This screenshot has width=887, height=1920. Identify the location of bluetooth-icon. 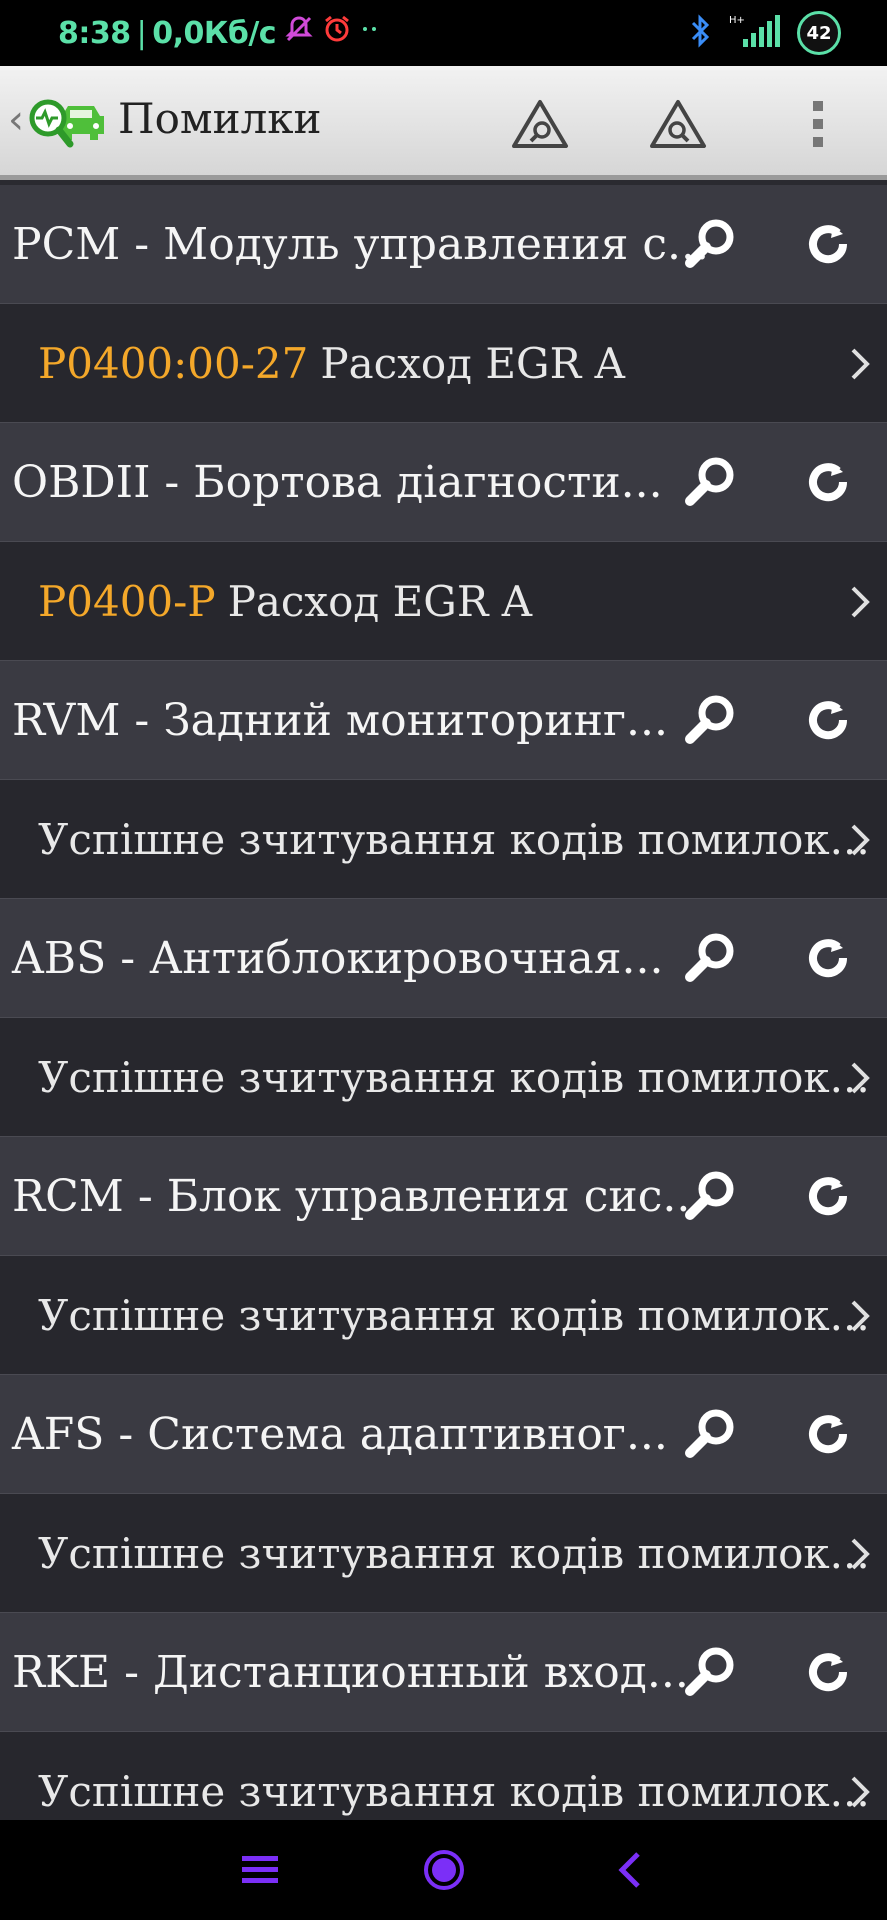
(700, 33).